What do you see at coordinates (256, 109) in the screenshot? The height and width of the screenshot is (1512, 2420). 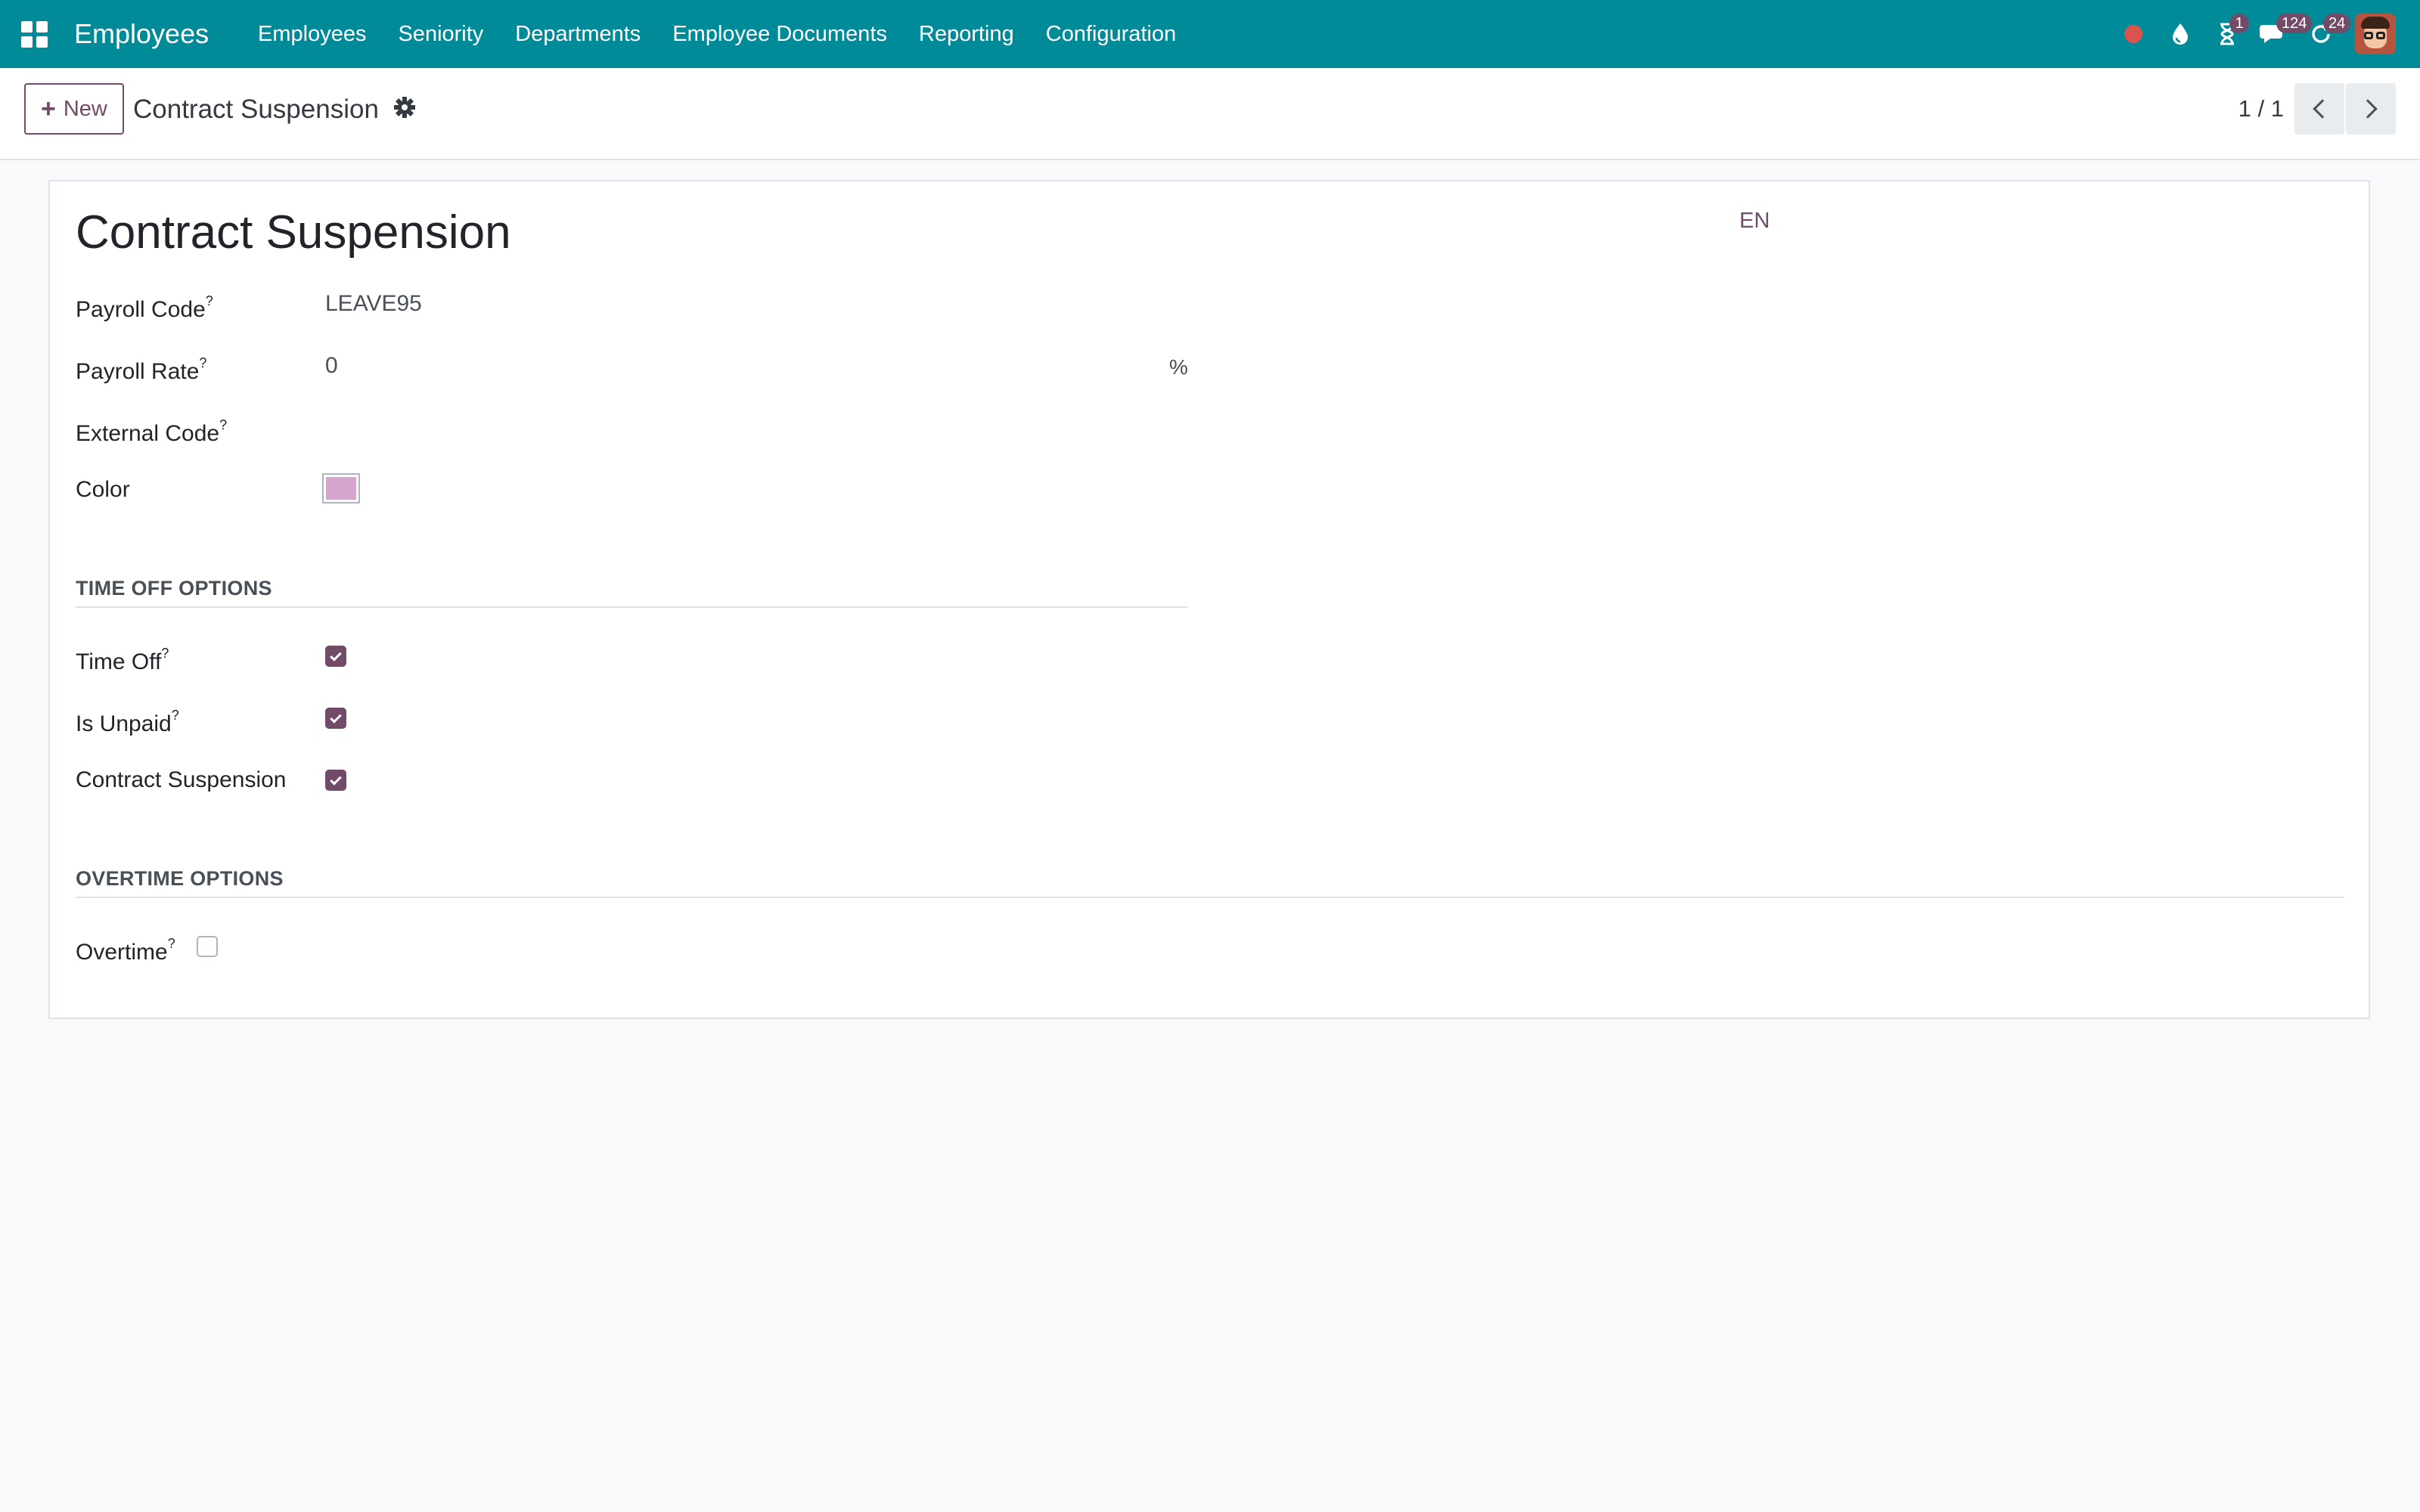 I see `breadcrumb: Contract Suspension` at bounding box center [256, 109].